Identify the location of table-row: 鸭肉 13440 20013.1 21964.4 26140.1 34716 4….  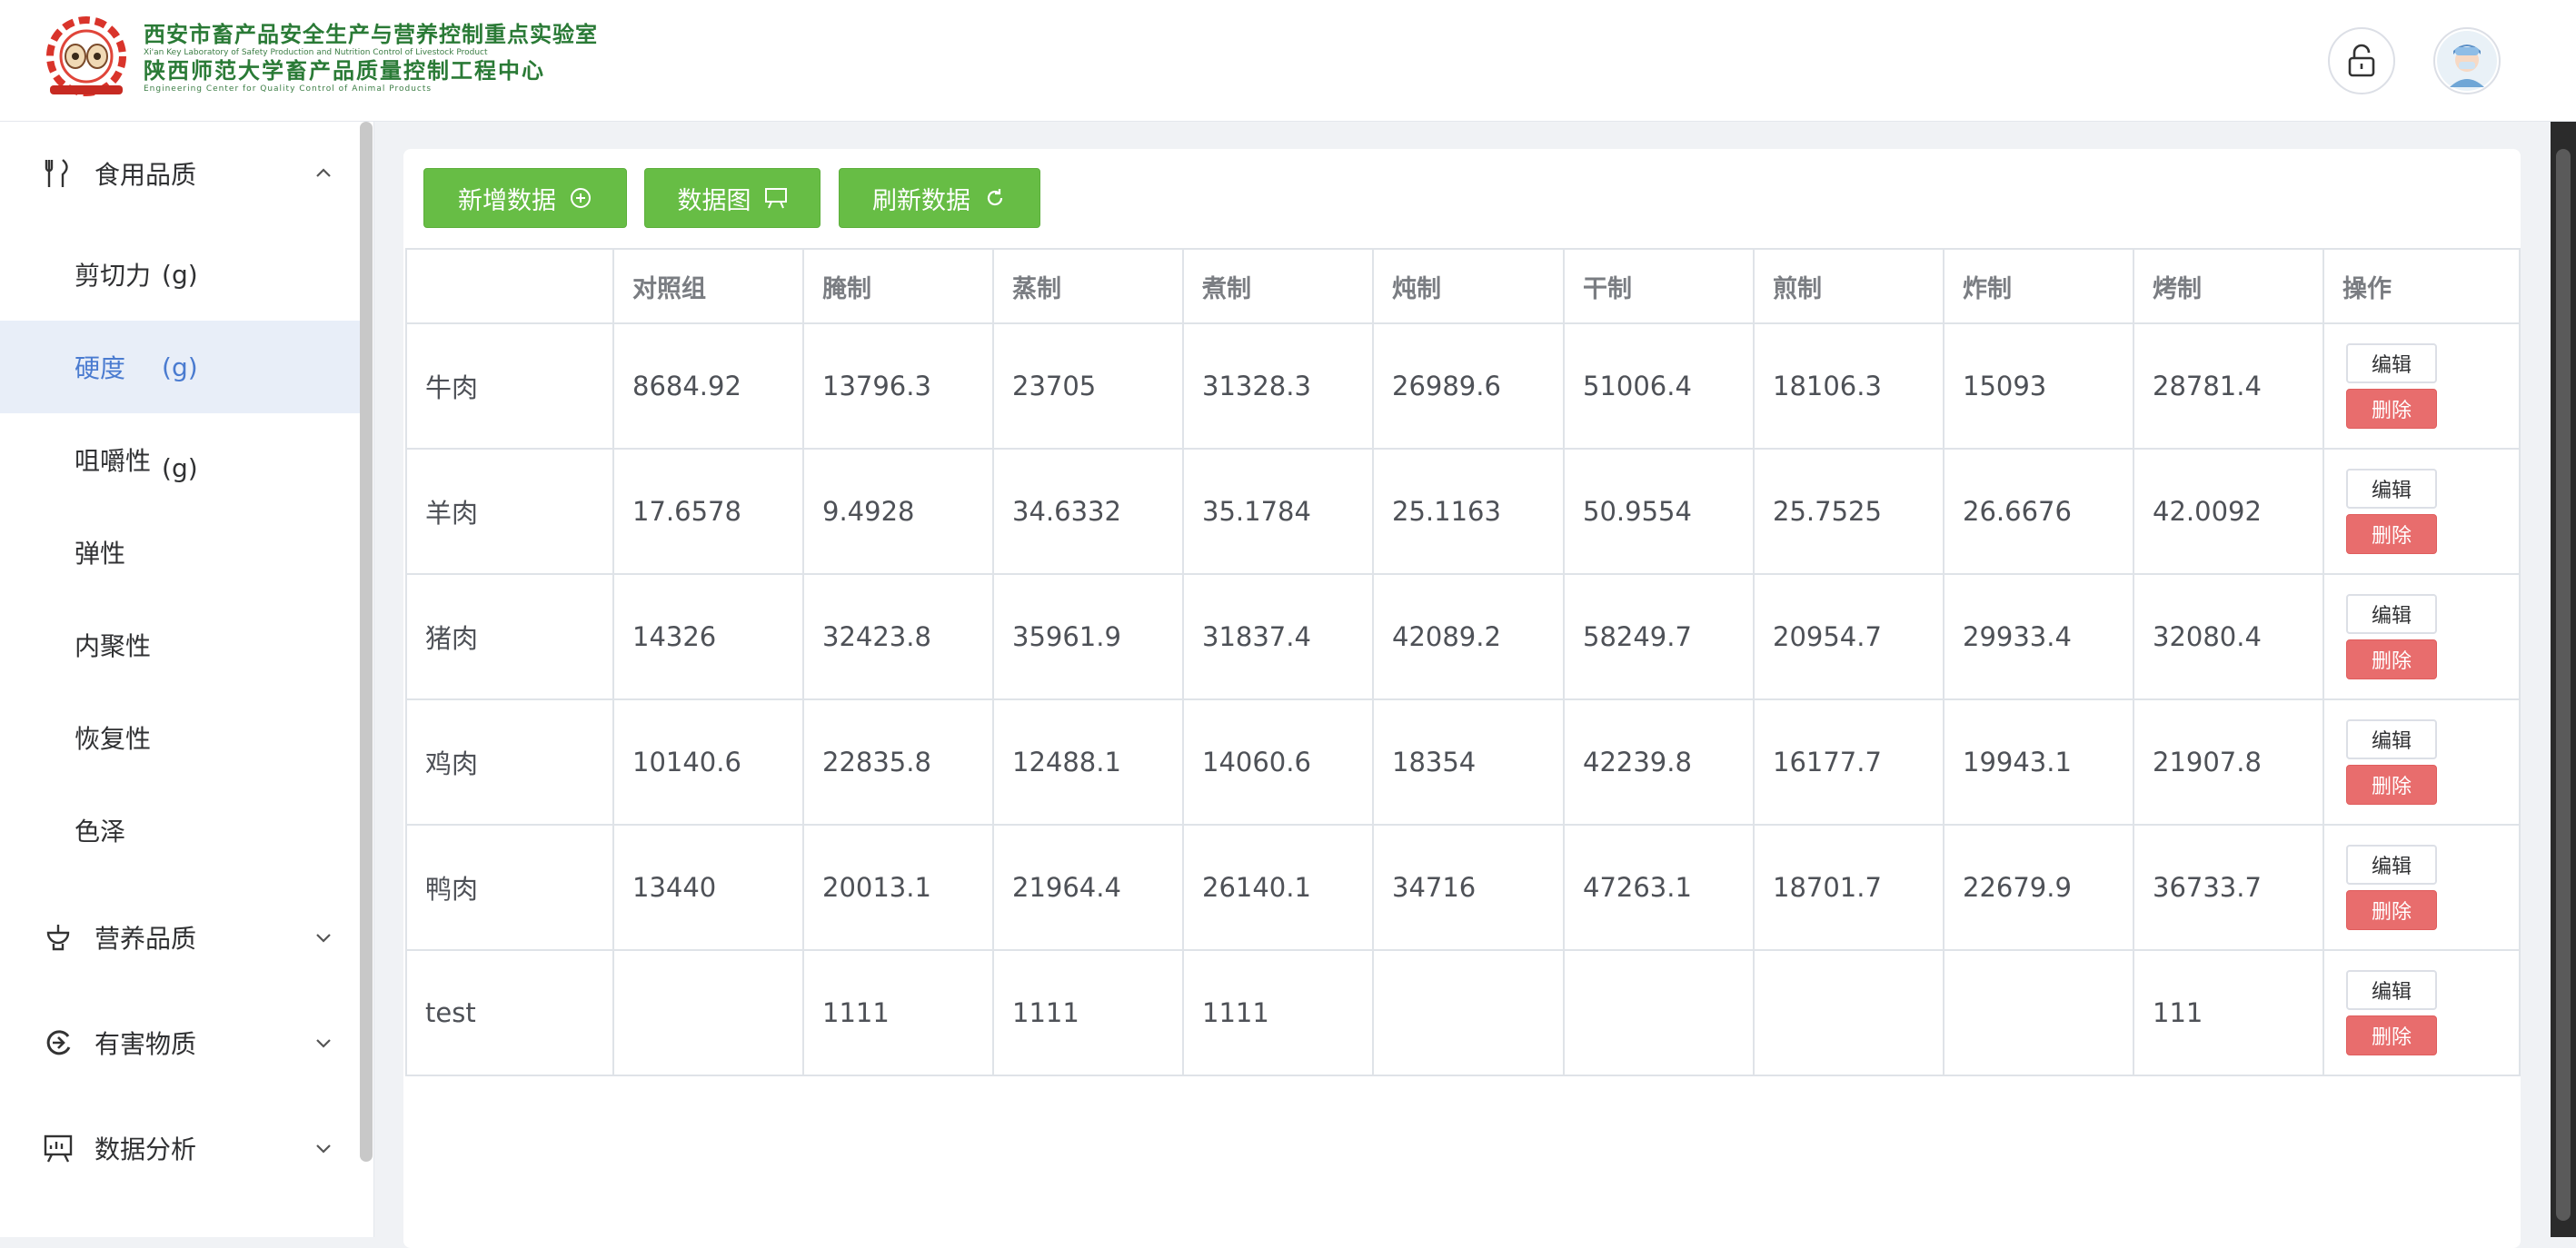
(1463, 888).